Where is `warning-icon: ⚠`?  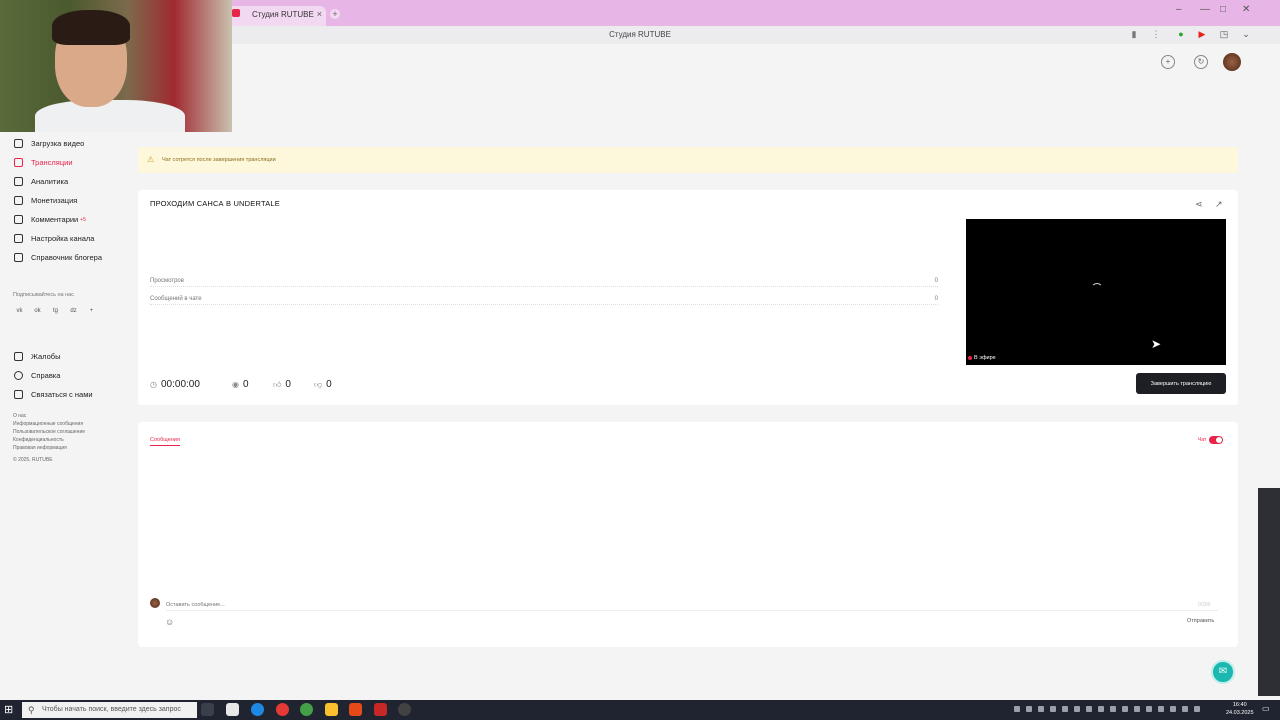
warning-icon: ⚠ is located at coordinates (151, 159).